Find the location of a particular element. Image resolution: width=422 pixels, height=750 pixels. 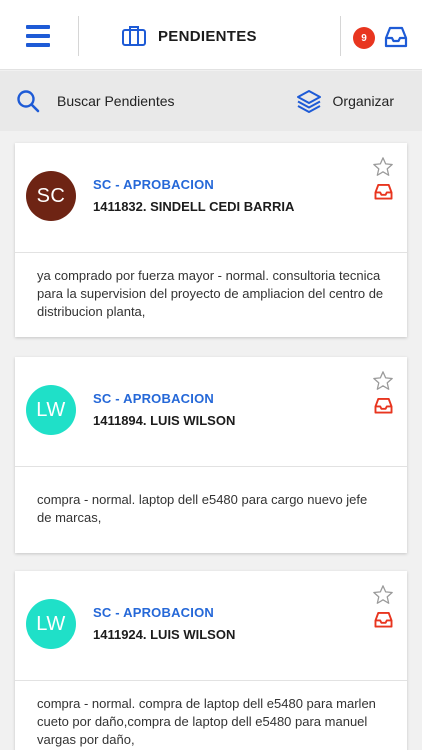

organize-button: Organizar is located at coordinates (345, 101).